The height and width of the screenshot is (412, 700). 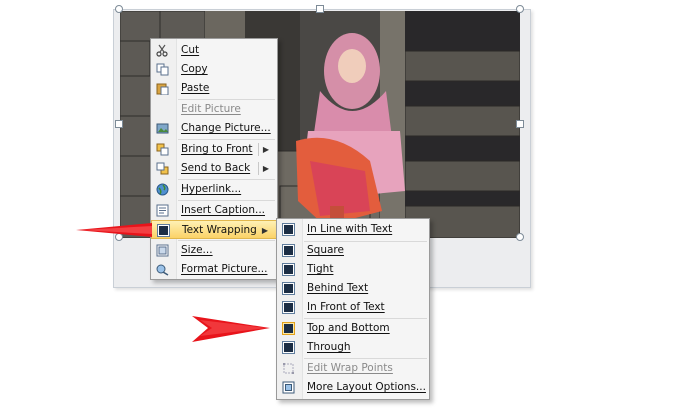 What do you see at coordinates (219, 230) in the screenshot?
I see `menu-item-label: Text Wrapping` at bounding box center [219, 230].